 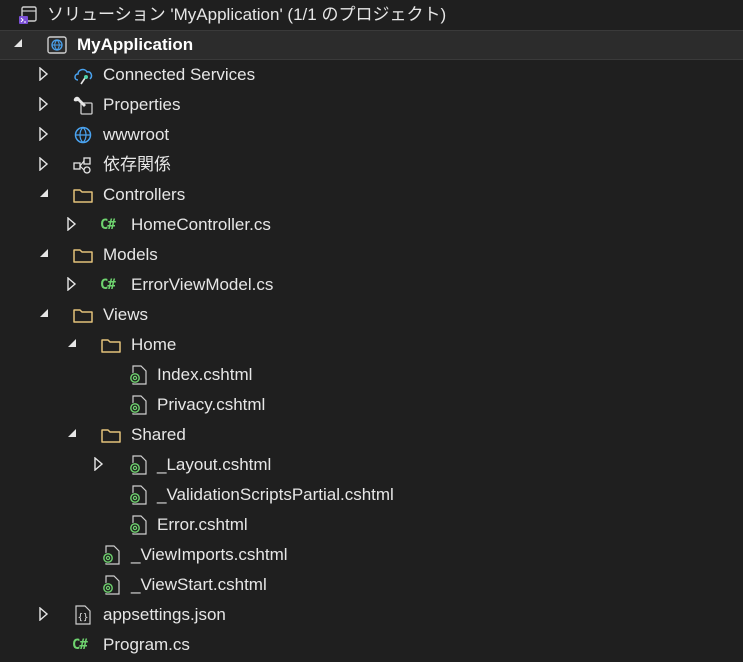 I want to click on tree-item-label: Models, so click(x=130, y=254).